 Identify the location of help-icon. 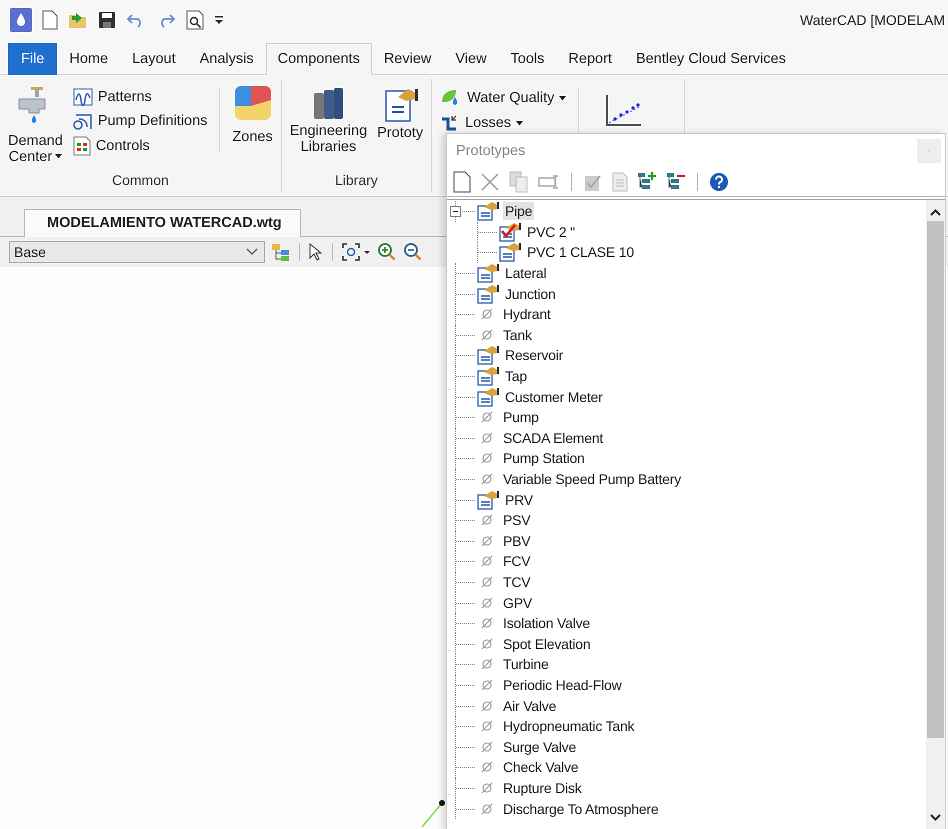
(719, 182).